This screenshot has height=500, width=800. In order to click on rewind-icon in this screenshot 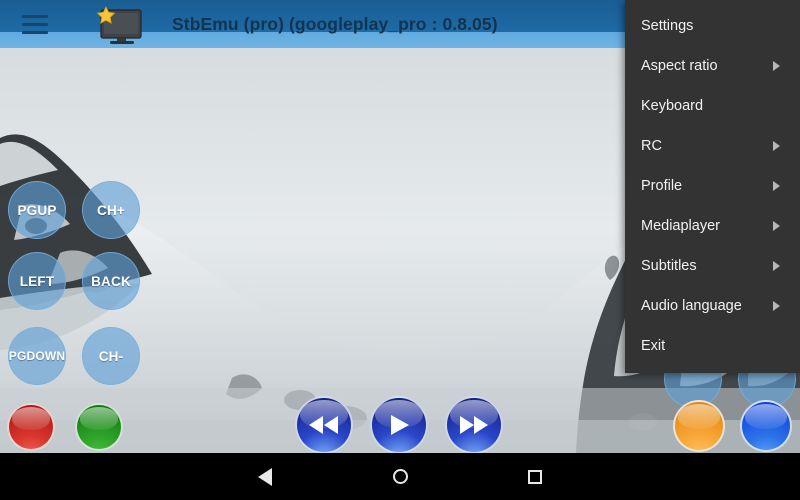, I will do `click(324, 425)`.